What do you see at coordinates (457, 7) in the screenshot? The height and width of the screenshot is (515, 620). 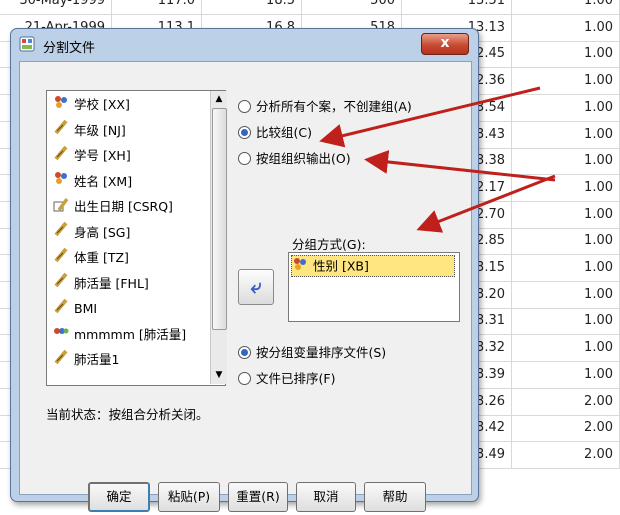 I see `sheet-cell: 13.51` at bounding box center [457, 7].